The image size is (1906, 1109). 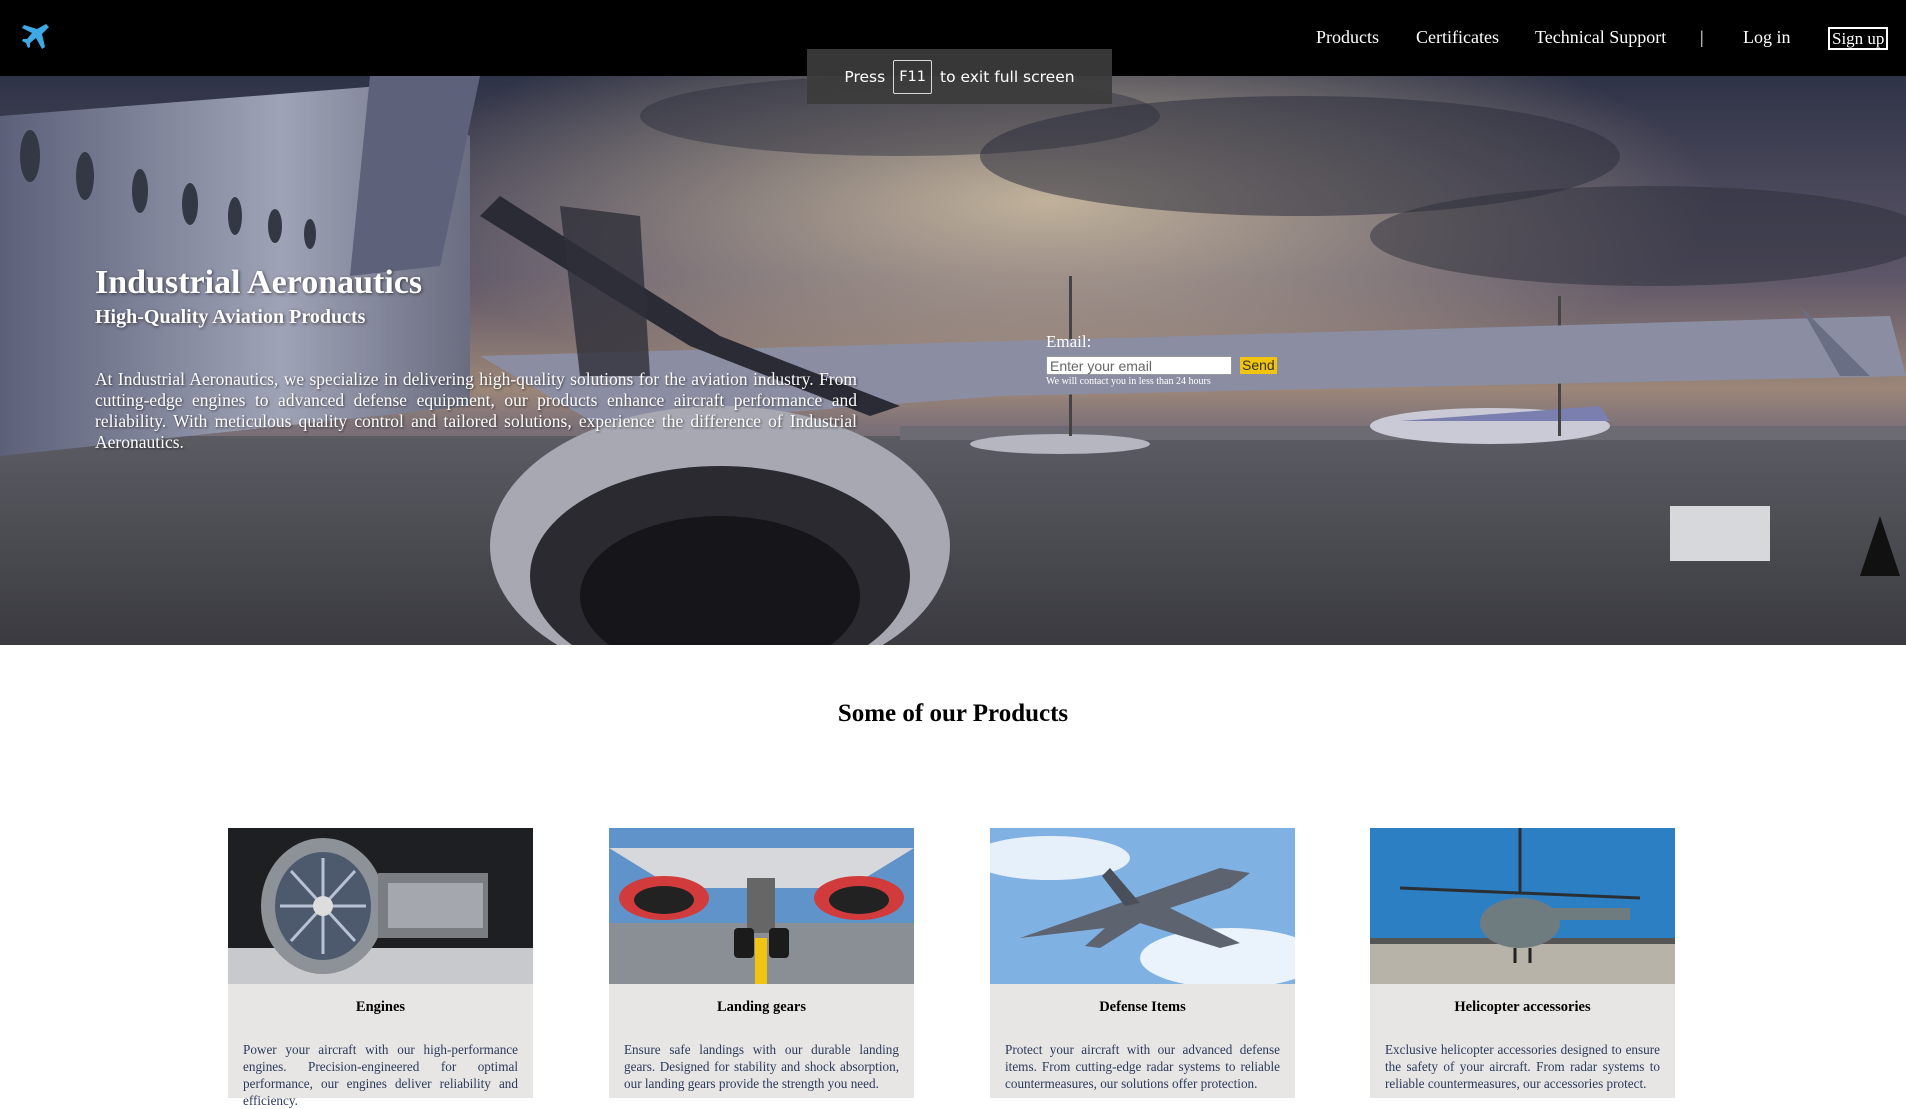 I want to click on send-button: Send, so click(x=1258, y=365).